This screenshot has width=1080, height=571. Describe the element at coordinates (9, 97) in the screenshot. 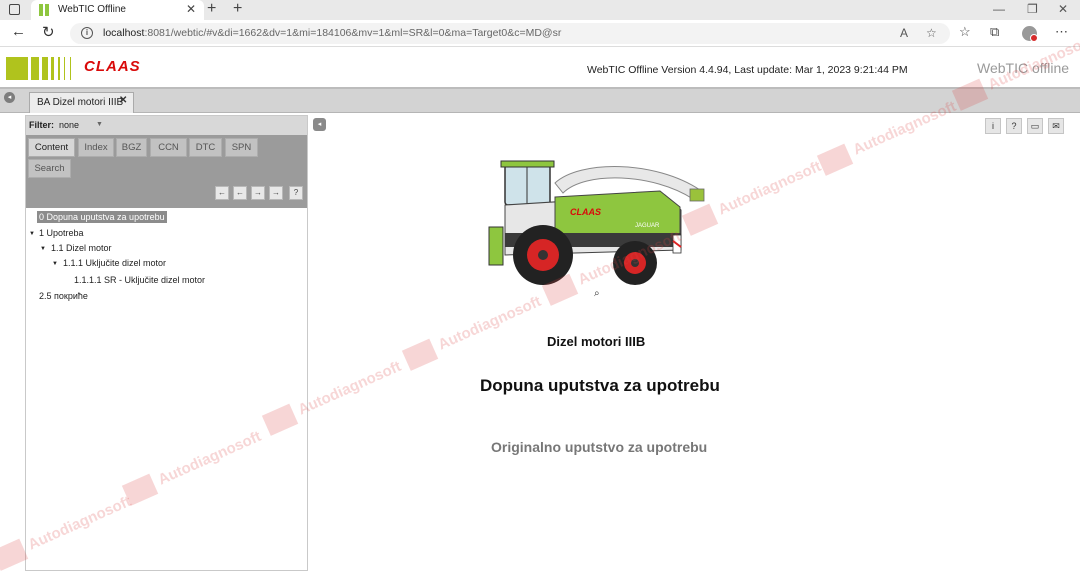

I see `collapse-sidebar-icon: ◂` at that location.